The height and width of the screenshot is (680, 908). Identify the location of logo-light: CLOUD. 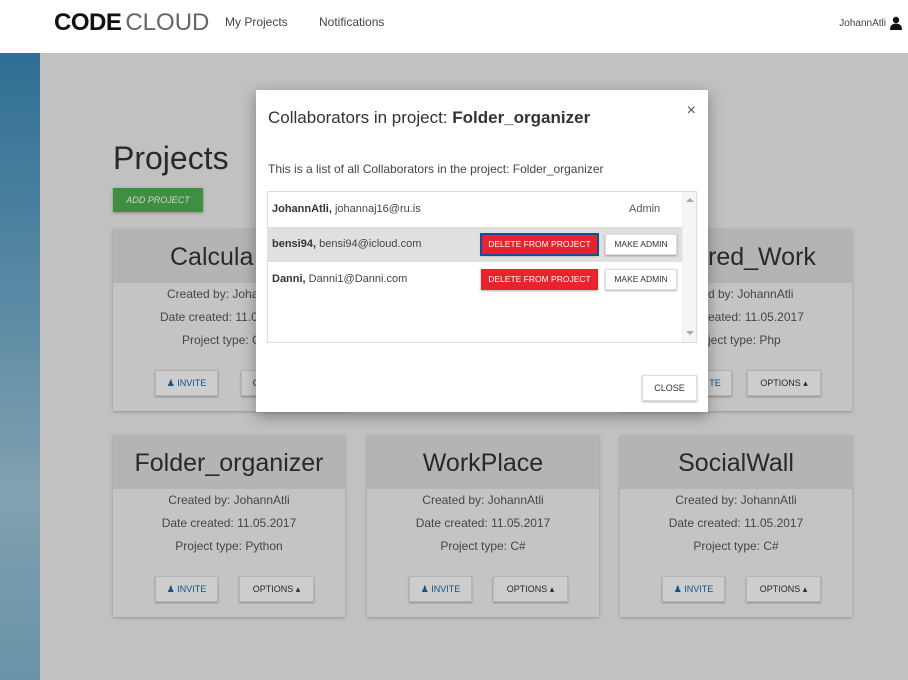
(167, 22).